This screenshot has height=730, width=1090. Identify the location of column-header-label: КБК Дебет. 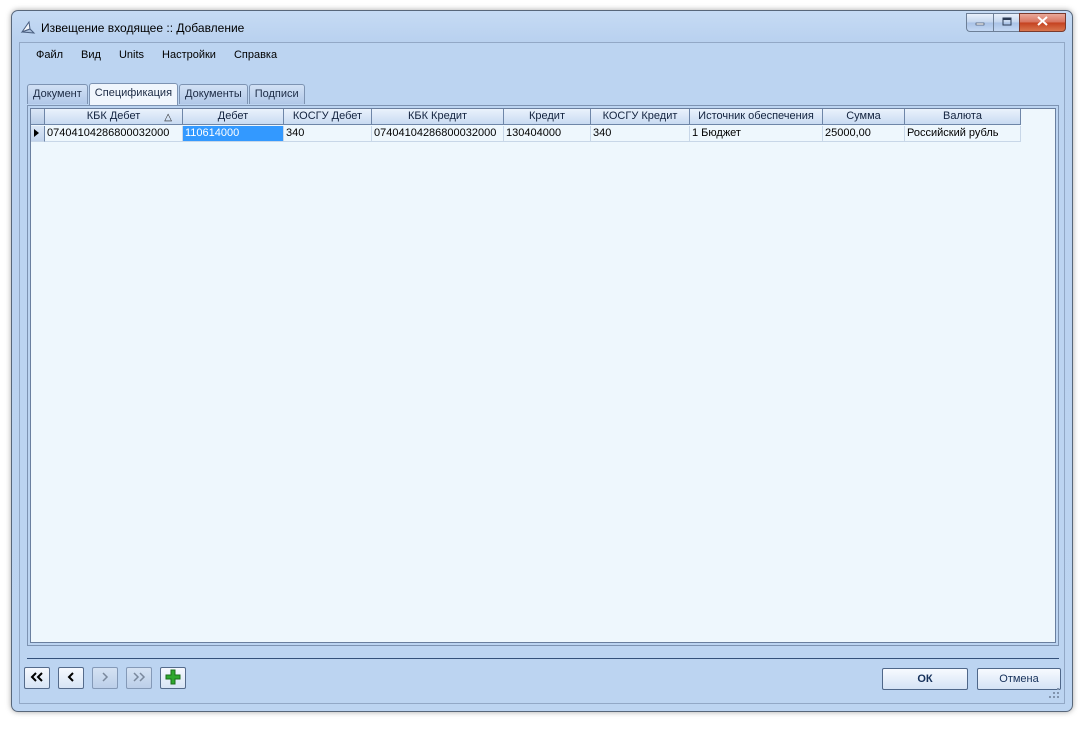
(113, 116).